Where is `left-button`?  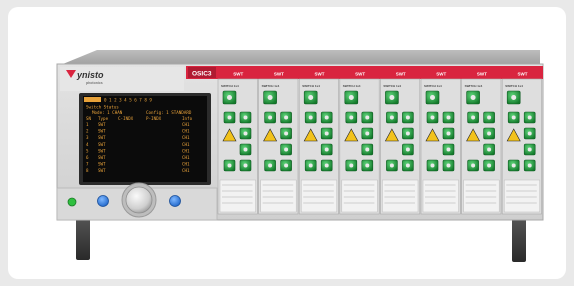 left-button is located at coordinates (103, 201).